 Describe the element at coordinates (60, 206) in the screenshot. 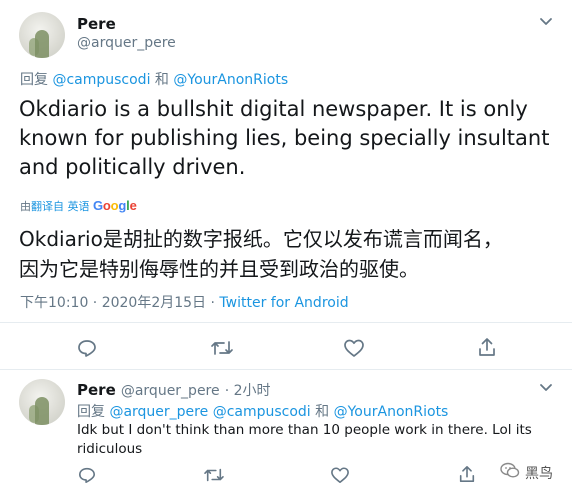

I see `translate-link: 翻译自 英语` at that location.